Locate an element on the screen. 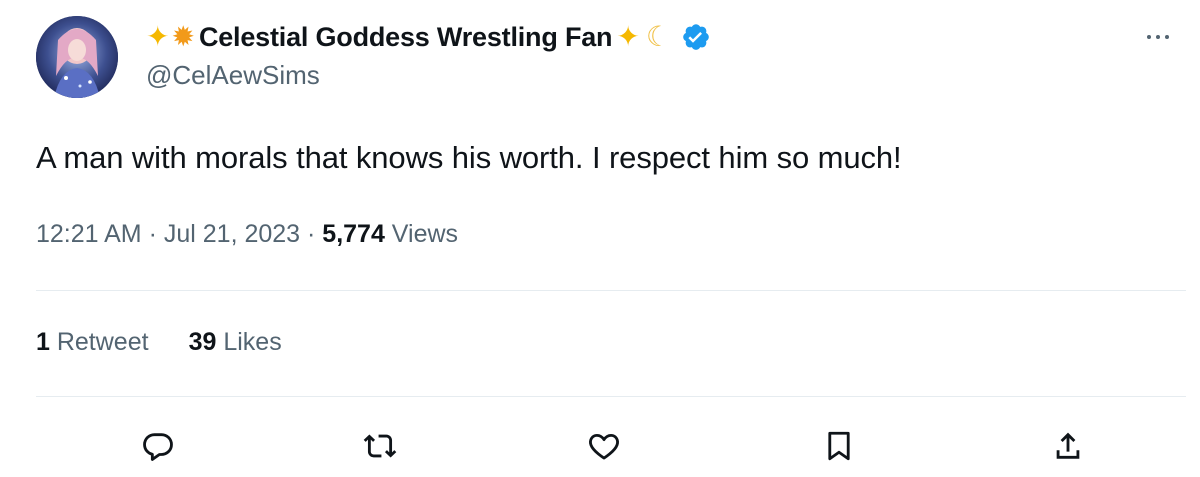 Image resolution: width=1200 pixels, height=477 pixels. bookmark-button is located at coordinates (839, 446).